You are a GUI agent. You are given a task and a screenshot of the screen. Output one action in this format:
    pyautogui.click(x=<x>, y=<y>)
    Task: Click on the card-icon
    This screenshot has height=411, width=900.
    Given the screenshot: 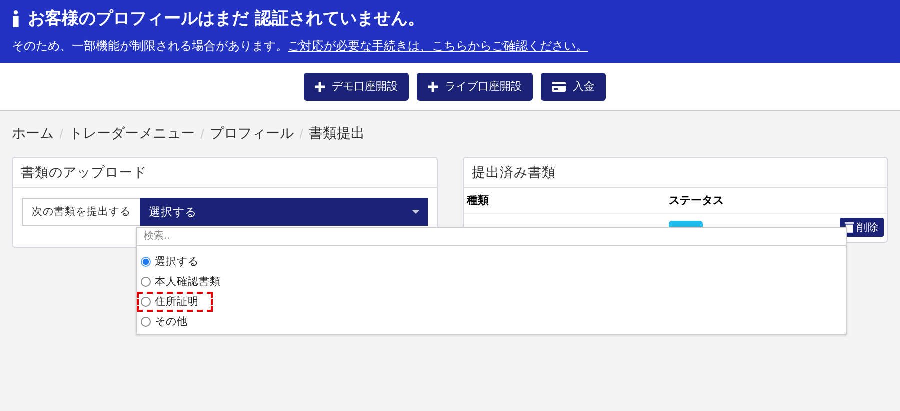 What is the action you would take?
    pyautogui.click(x=559, y=87)
    